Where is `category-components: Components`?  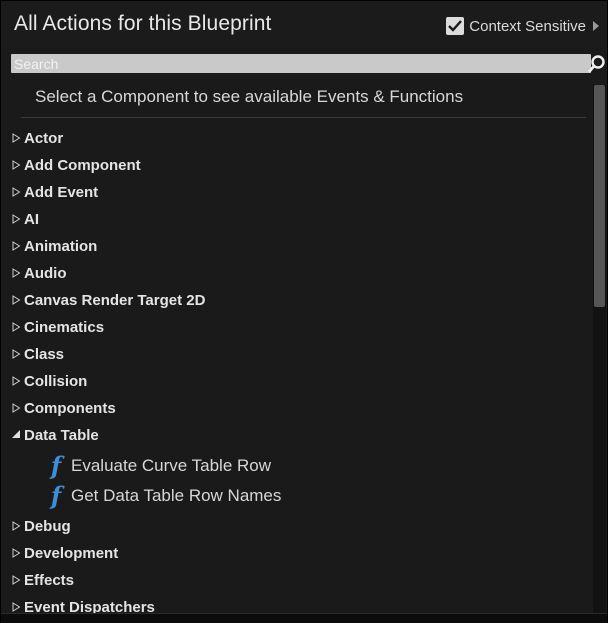
category-components: Components is located at coordinates (64, 408).